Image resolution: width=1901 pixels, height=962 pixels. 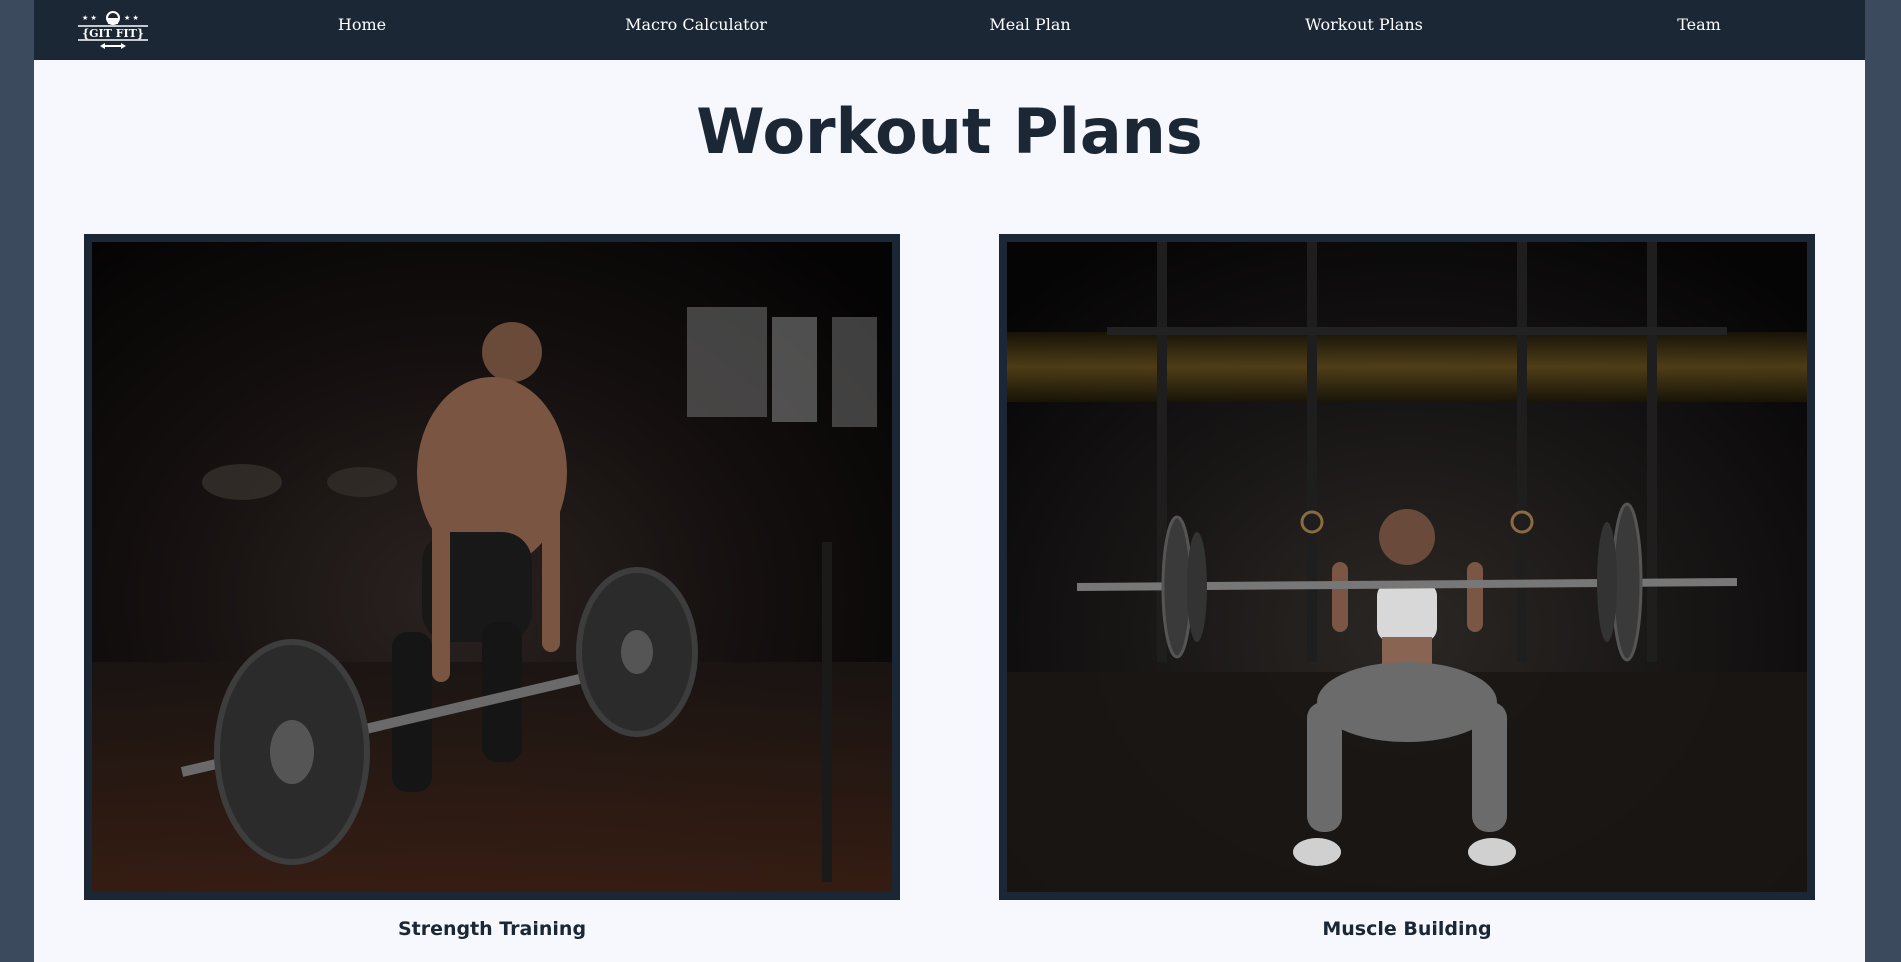 What do you see at coordinates (1364, 25) in the screenshot?
I see `nav-item-workout-plans: Workout Plans` at bounding box center [1364, 25].